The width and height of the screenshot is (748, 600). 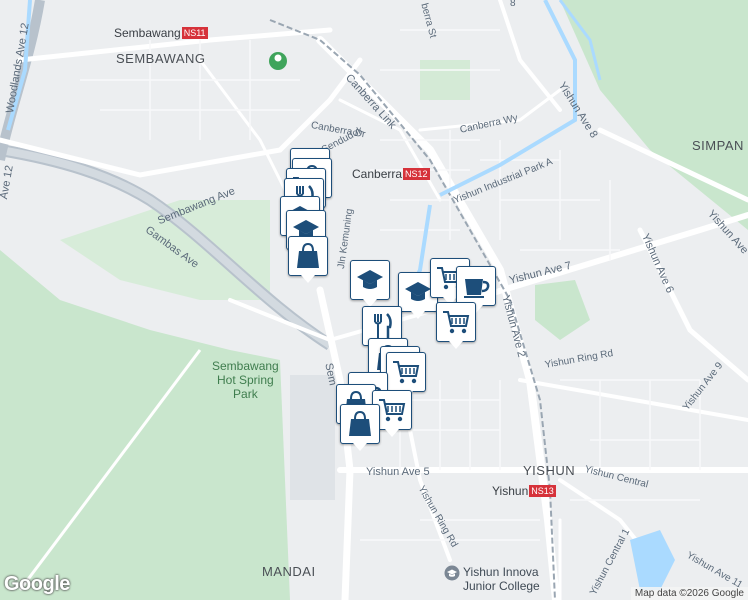 I want to click on area-label-sembawang: SEMBAWANG, so click(x=161, y=58).